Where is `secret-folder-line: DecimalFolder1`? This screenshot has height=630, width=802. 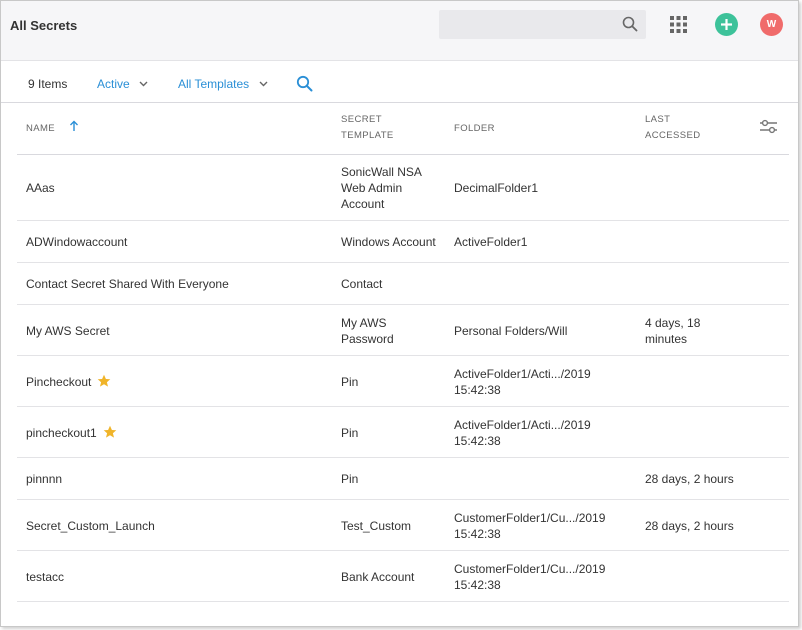
secret-folder-line: DecimalFolder1 is located at coordinates (496, 188).